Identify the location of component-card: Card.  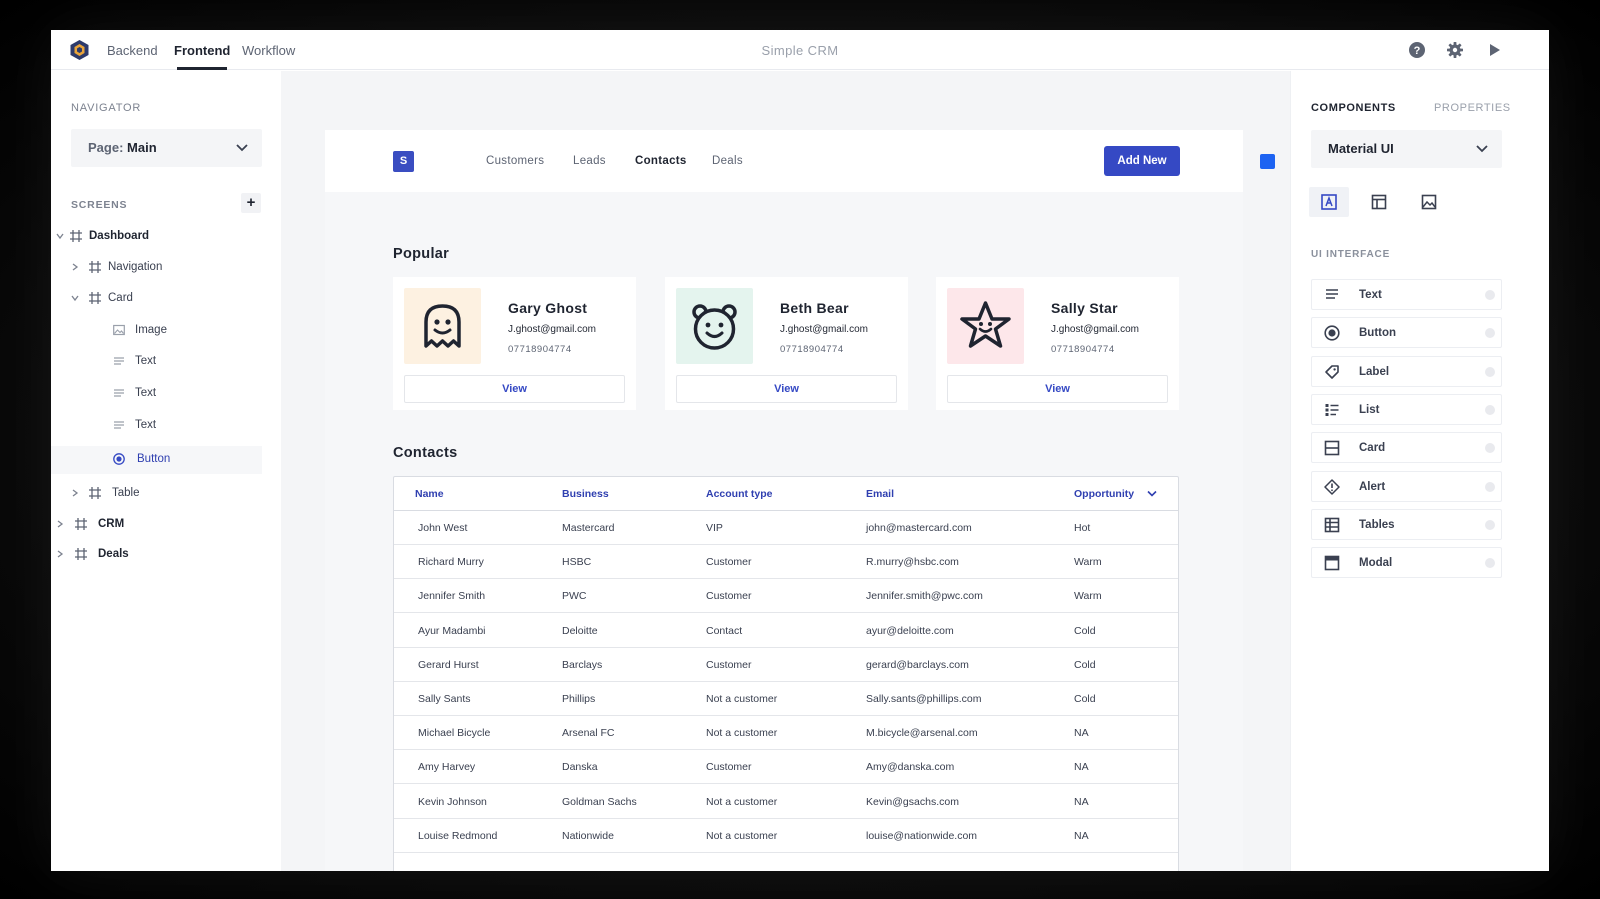
(1406, 448).